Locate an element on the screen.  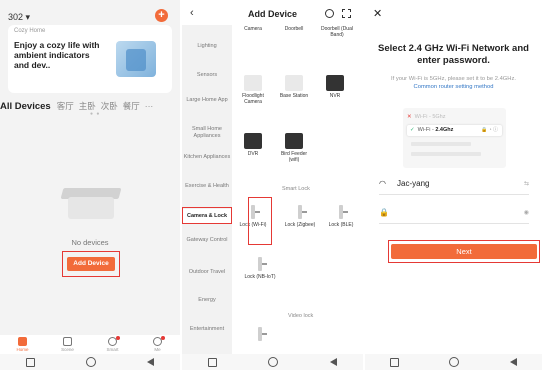
ssid-value: Jac-yang is located at coordinates (413, 183).